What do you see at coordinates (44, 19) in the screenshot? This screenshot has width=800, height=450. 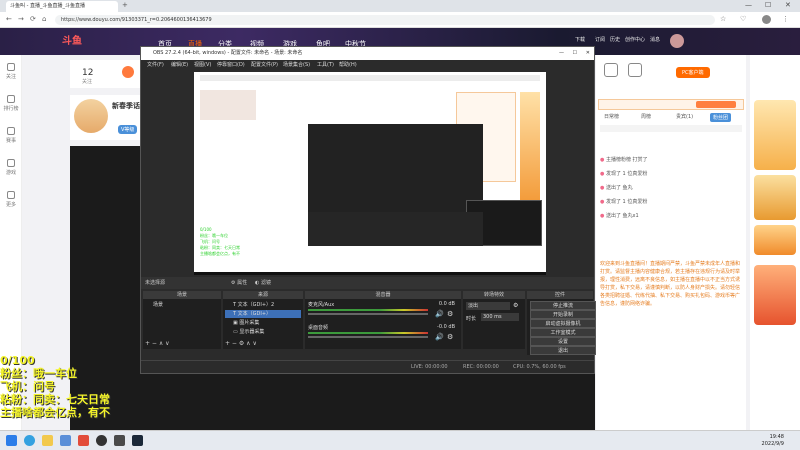 I see `home-icon: ⌂` at bounding box center [44, 19].